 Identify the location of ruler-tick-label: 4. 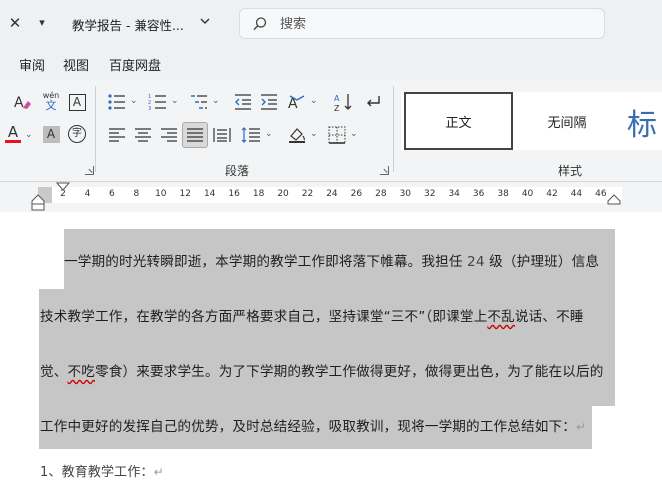
(87, 194).